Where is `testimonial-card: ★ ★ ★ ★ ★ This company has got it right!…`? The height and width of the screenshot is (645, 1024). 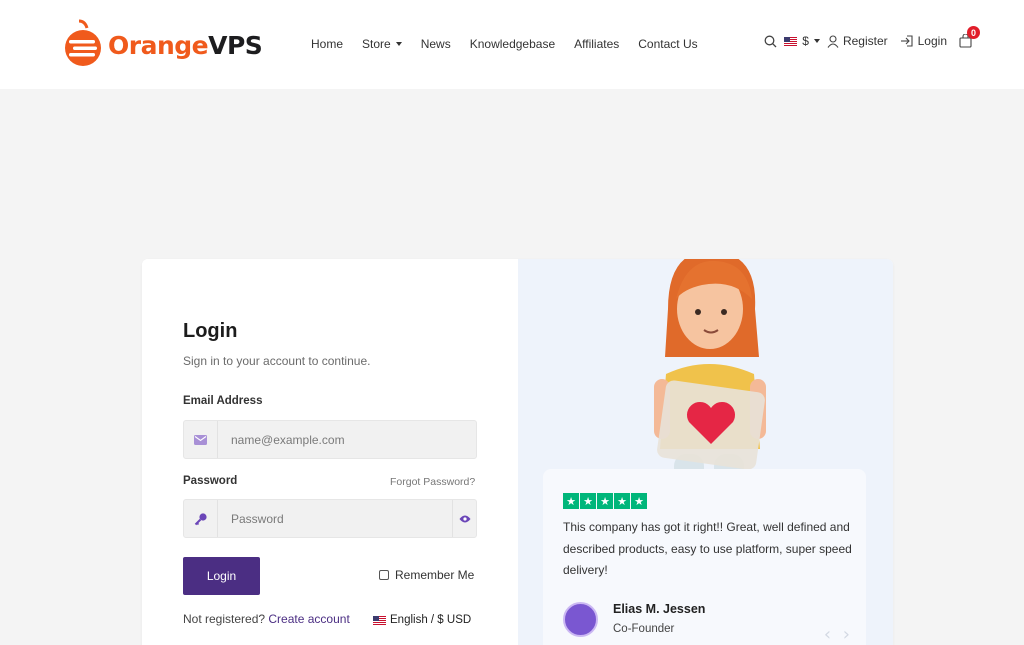
testimonial-card: ★ ★ ★ ★ ★ This company has got it right!… is located at coordinates (704, 557).